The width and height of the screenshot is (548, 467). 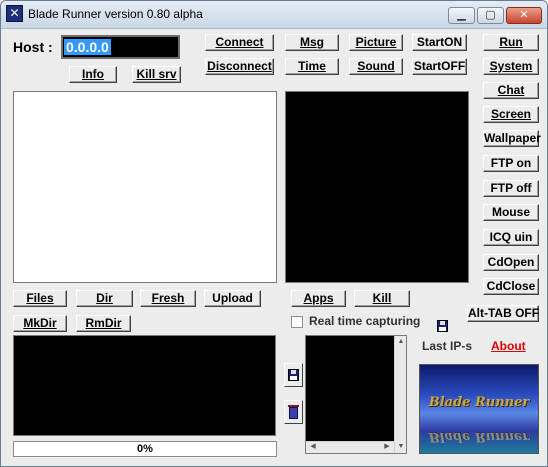 I want to click on logo-title: Blade Runner, so click(x=479, y=402).